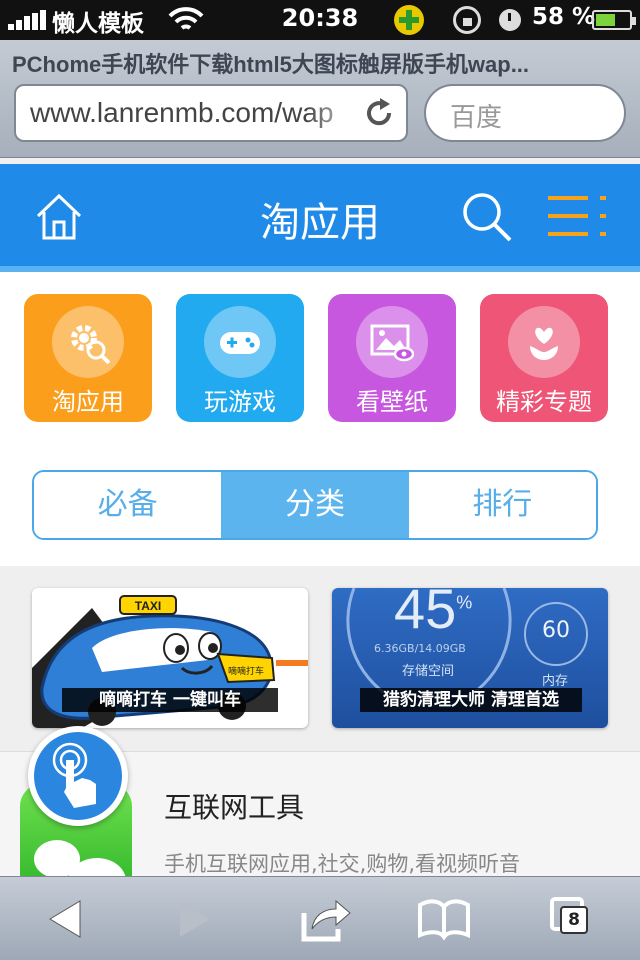  Describe the element at coordinates (502, 505) in the screenshot. I see `tab-ranking: 排行` at that location.